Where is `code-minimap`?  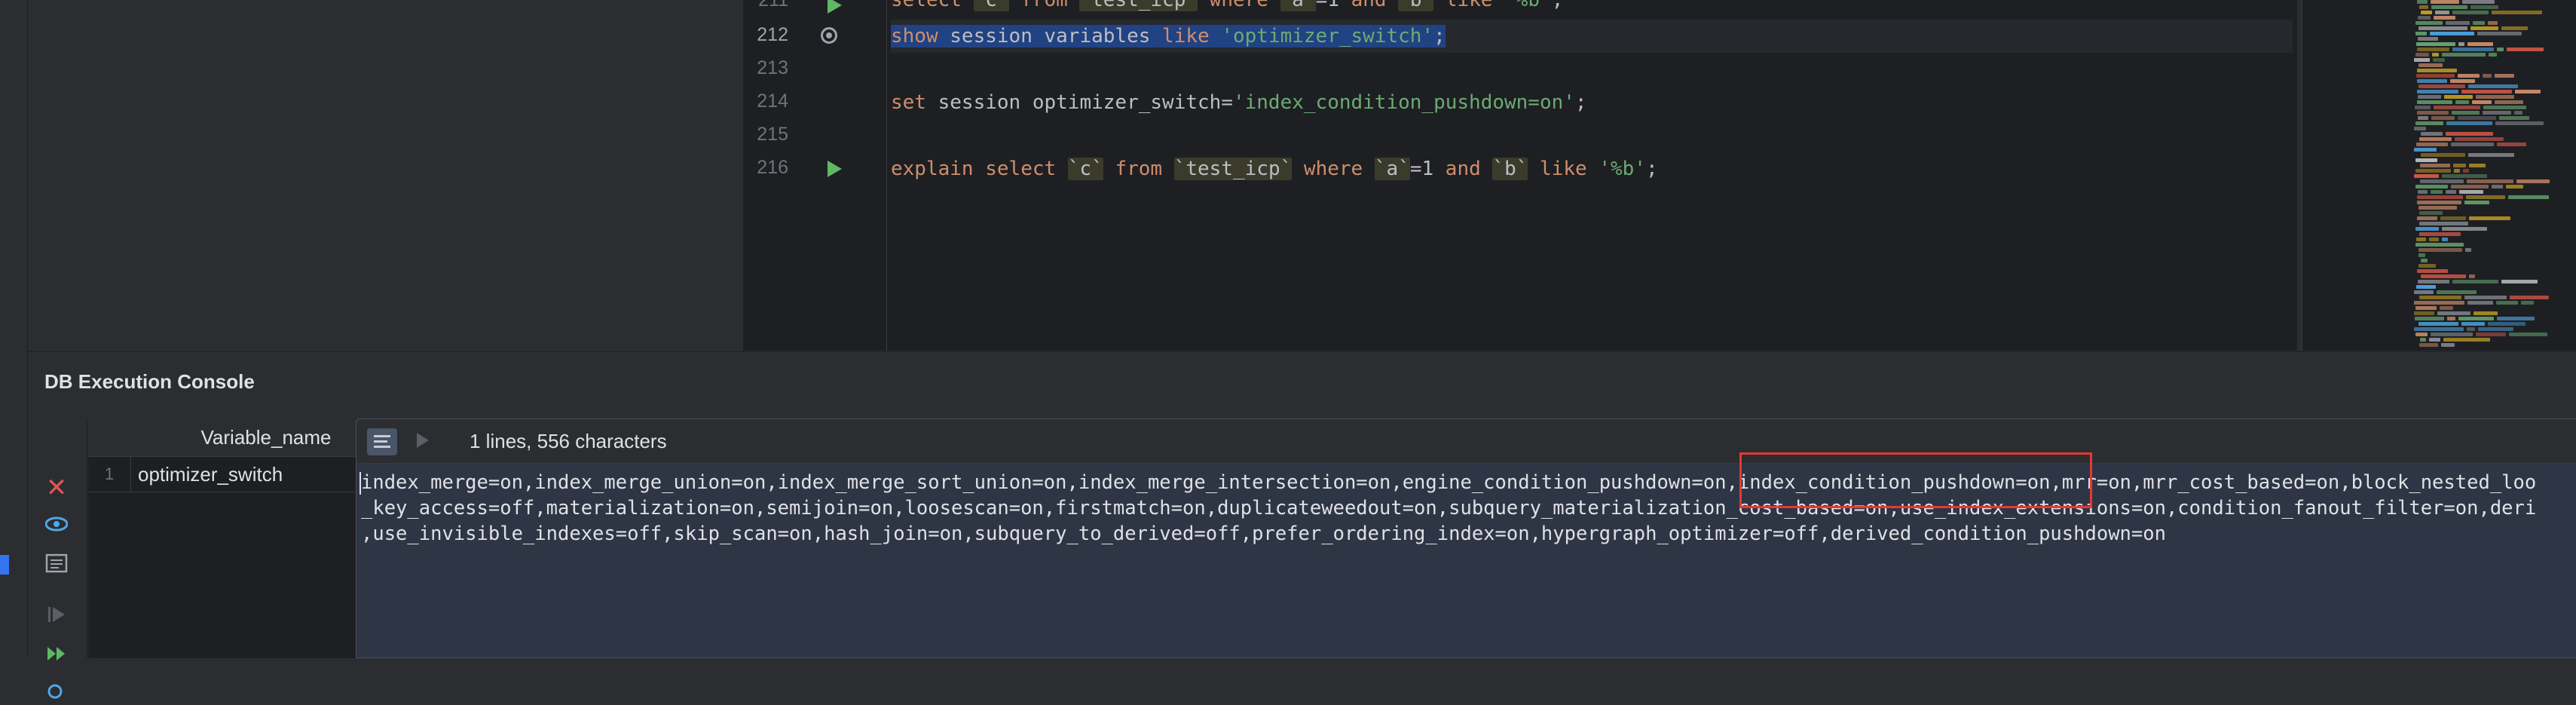
code-minimap is located at coordinates (2439, 175).